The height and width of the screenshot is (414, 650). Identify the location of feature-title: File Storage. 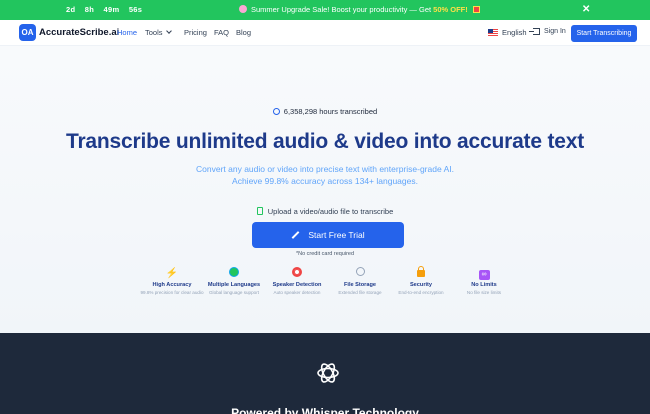
(360, 285).